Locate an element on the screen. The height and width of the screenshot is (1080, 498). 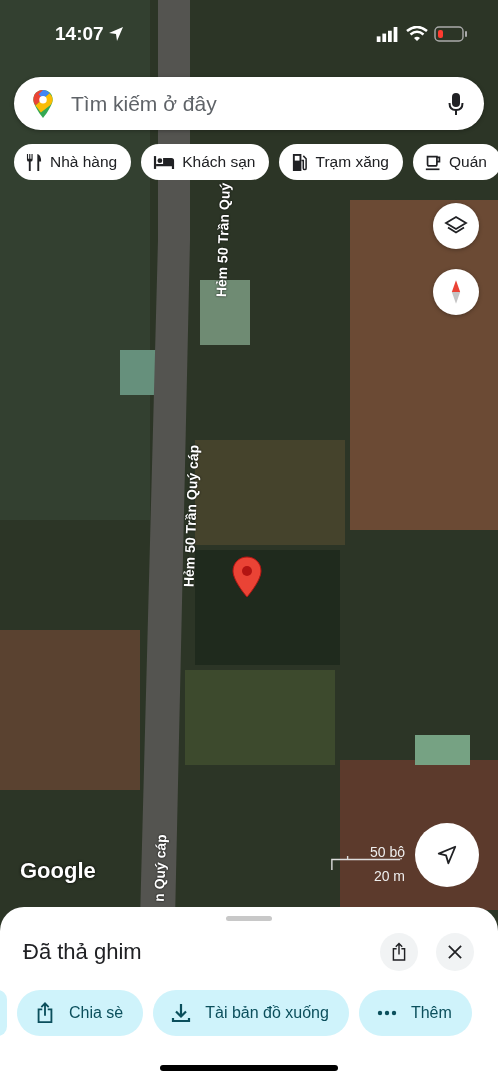
street-name-label: n Quý cáp is located at coordinates (160, 868).